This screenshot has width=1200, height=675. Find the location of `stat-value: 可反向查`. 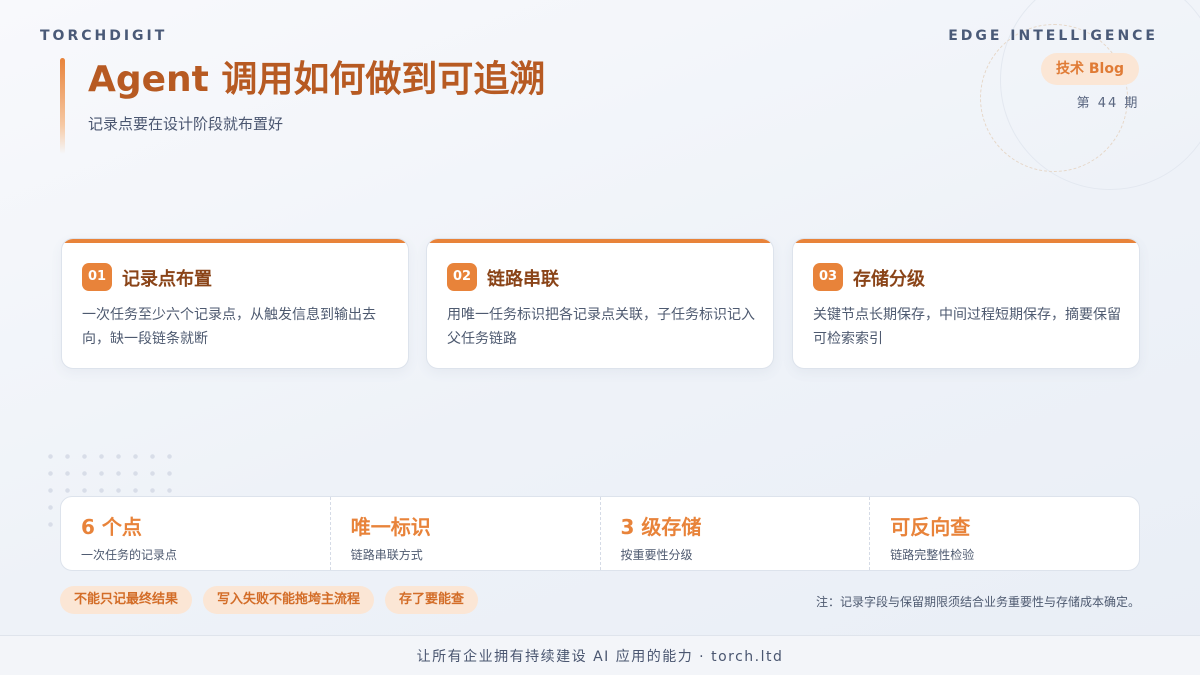

stat-value: 可反向查 is located at coordinates (930, 527).